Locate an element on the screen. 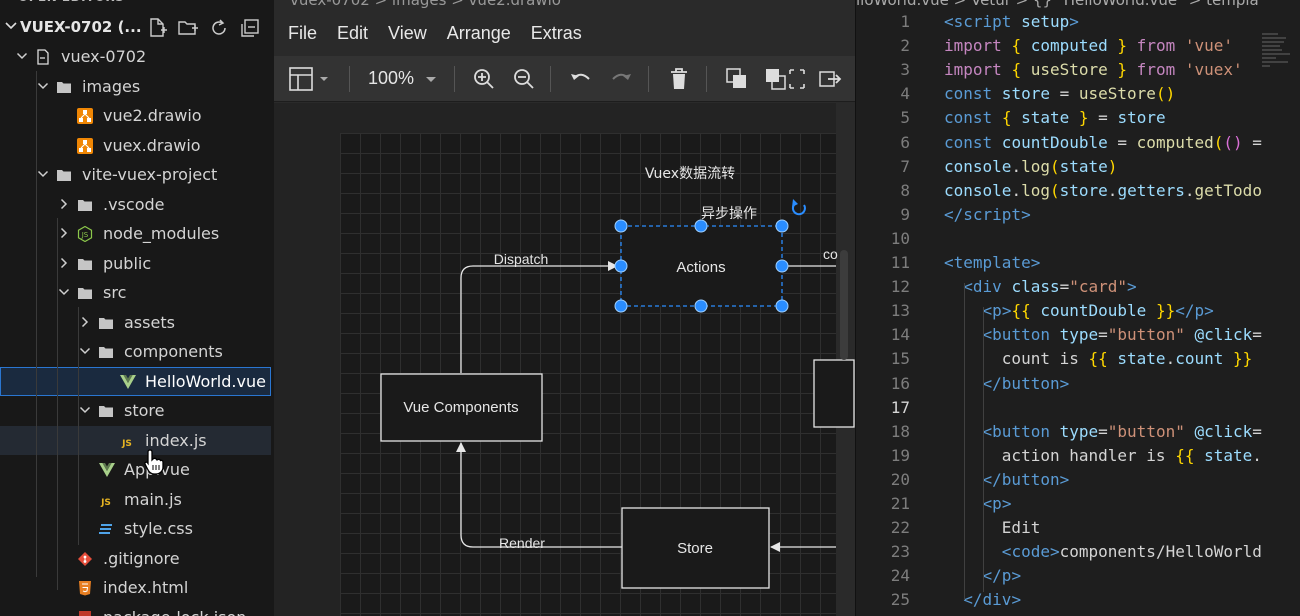 The width and height of the screenshot is (1300, 616). code-line: 9 </script> is located at coordinates (1078, 217).